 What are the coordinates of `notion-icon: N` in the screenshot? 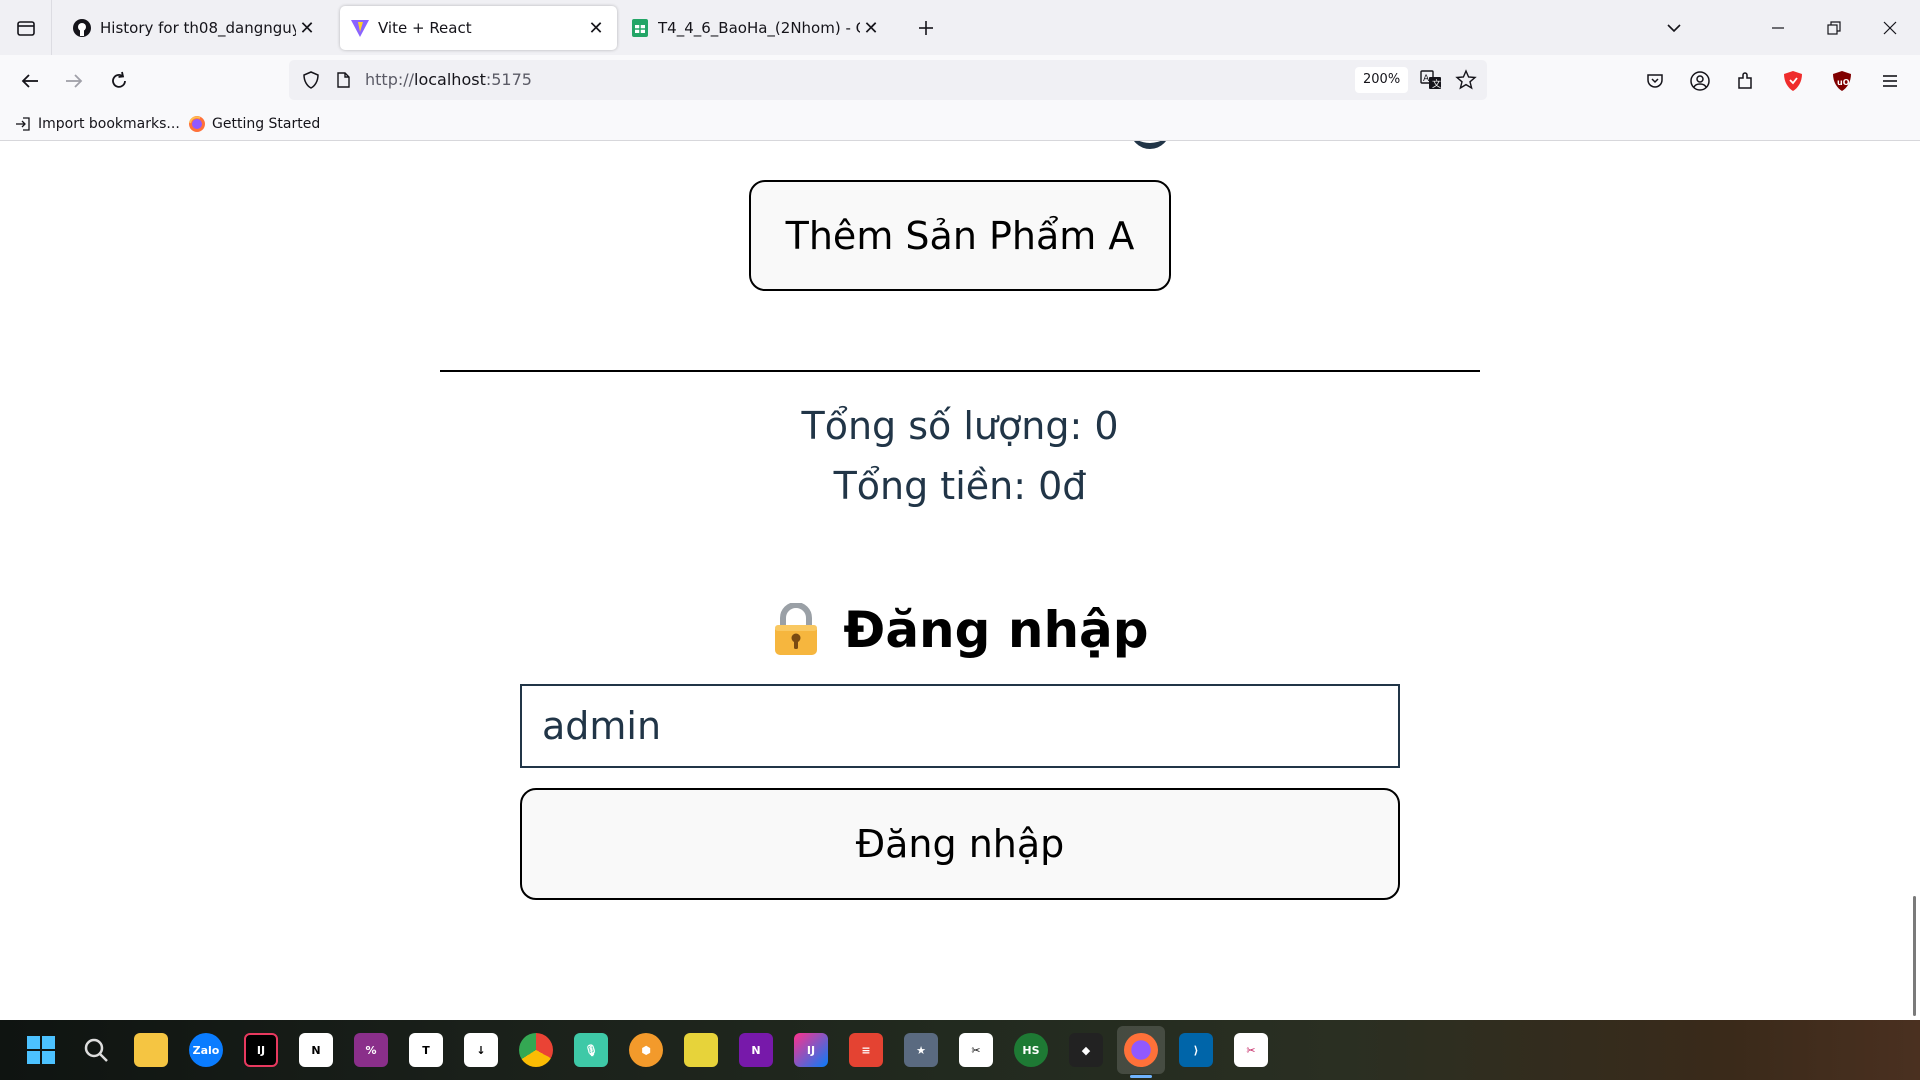 It's located at (316, 1050).